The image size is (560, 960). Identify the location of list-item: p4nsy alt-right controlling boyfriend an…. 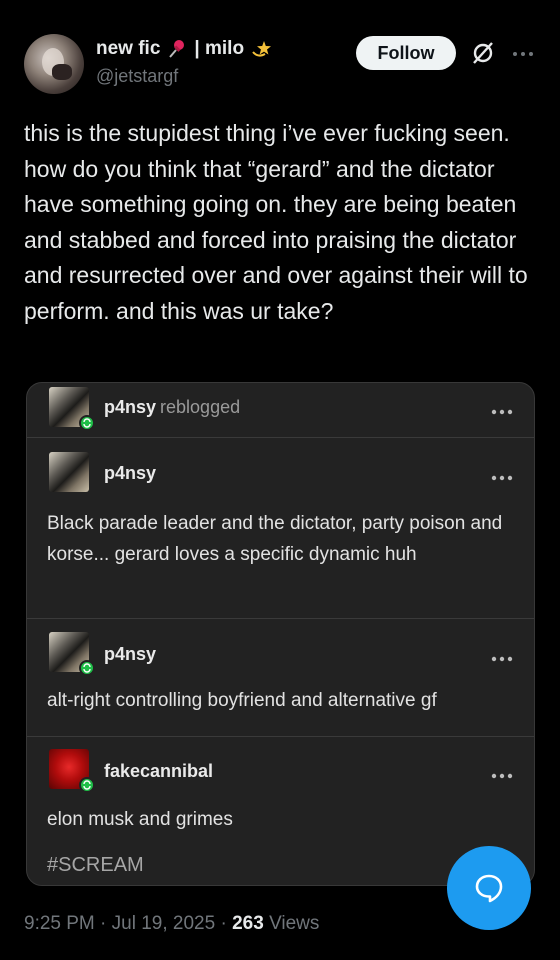
(280, 678).